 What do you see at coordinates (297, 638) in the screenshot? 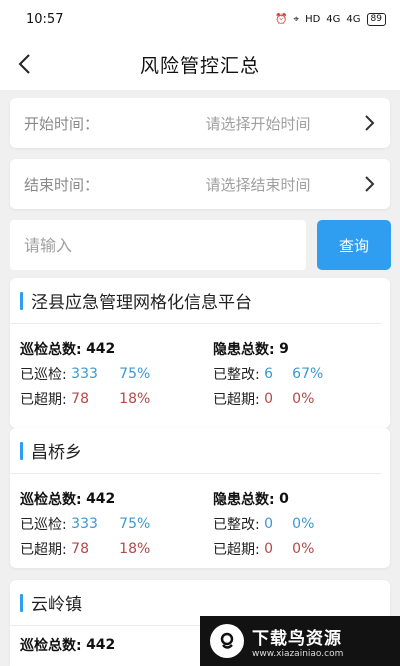
I see `watermark-title: 下载鸟资源` at bounding box center [297, 638].